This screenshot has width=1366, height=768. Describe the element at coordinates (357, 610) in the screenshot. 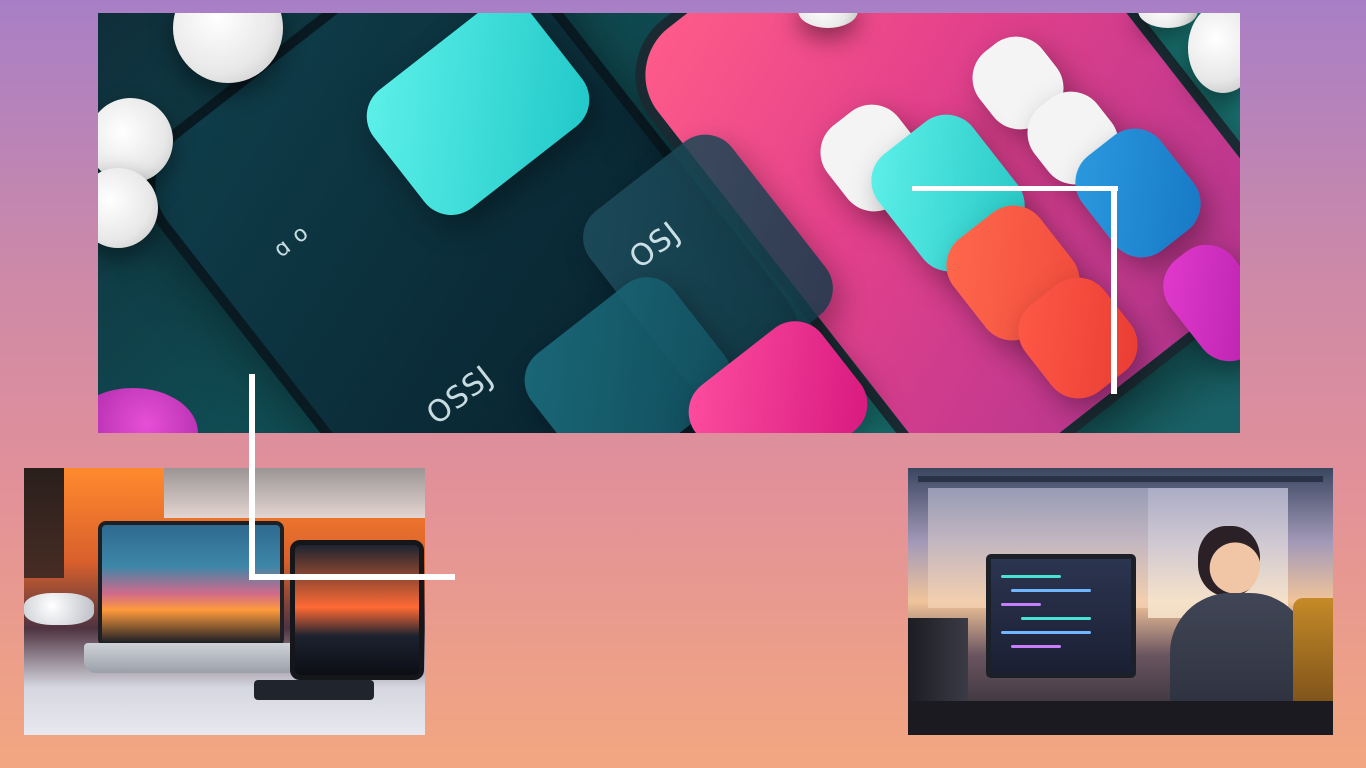

I see `tablet` at that location.